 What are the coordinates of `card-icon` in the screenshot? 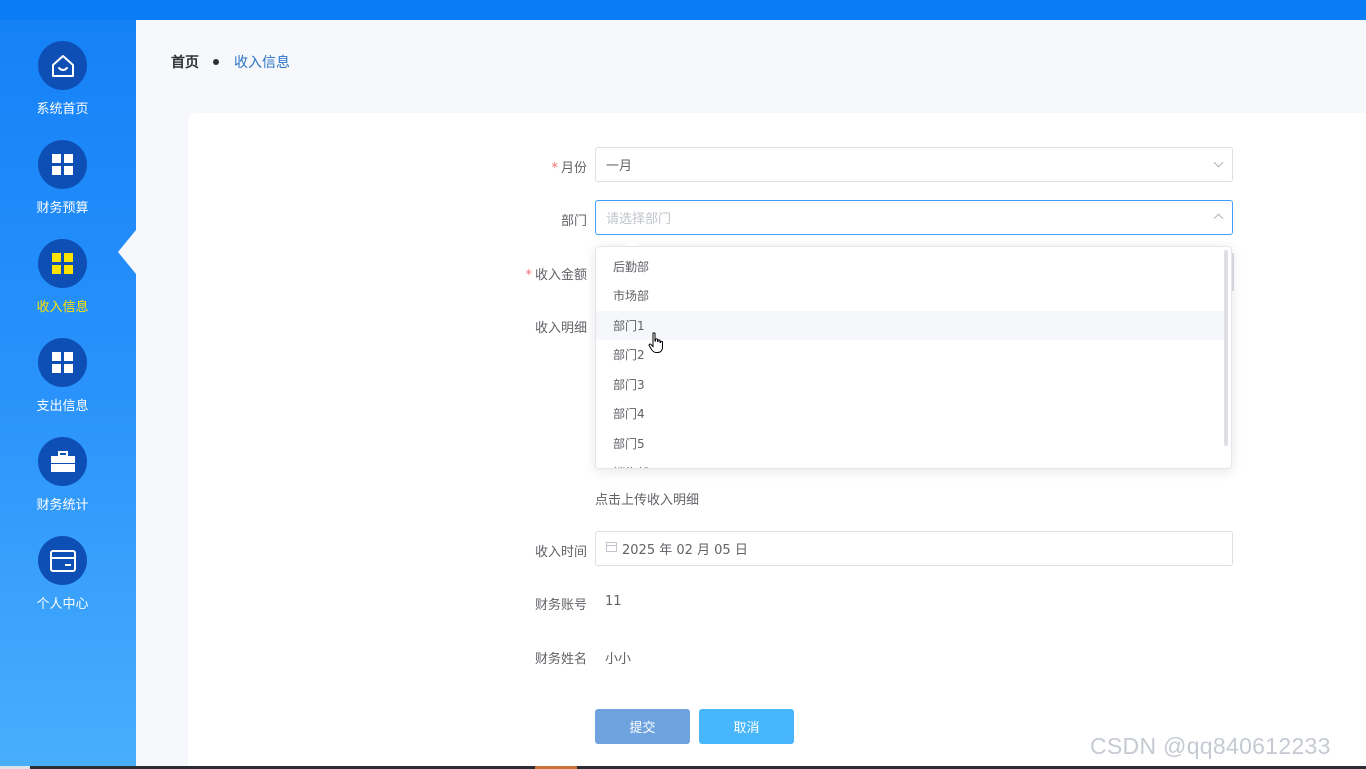 It's located at (62, 560).